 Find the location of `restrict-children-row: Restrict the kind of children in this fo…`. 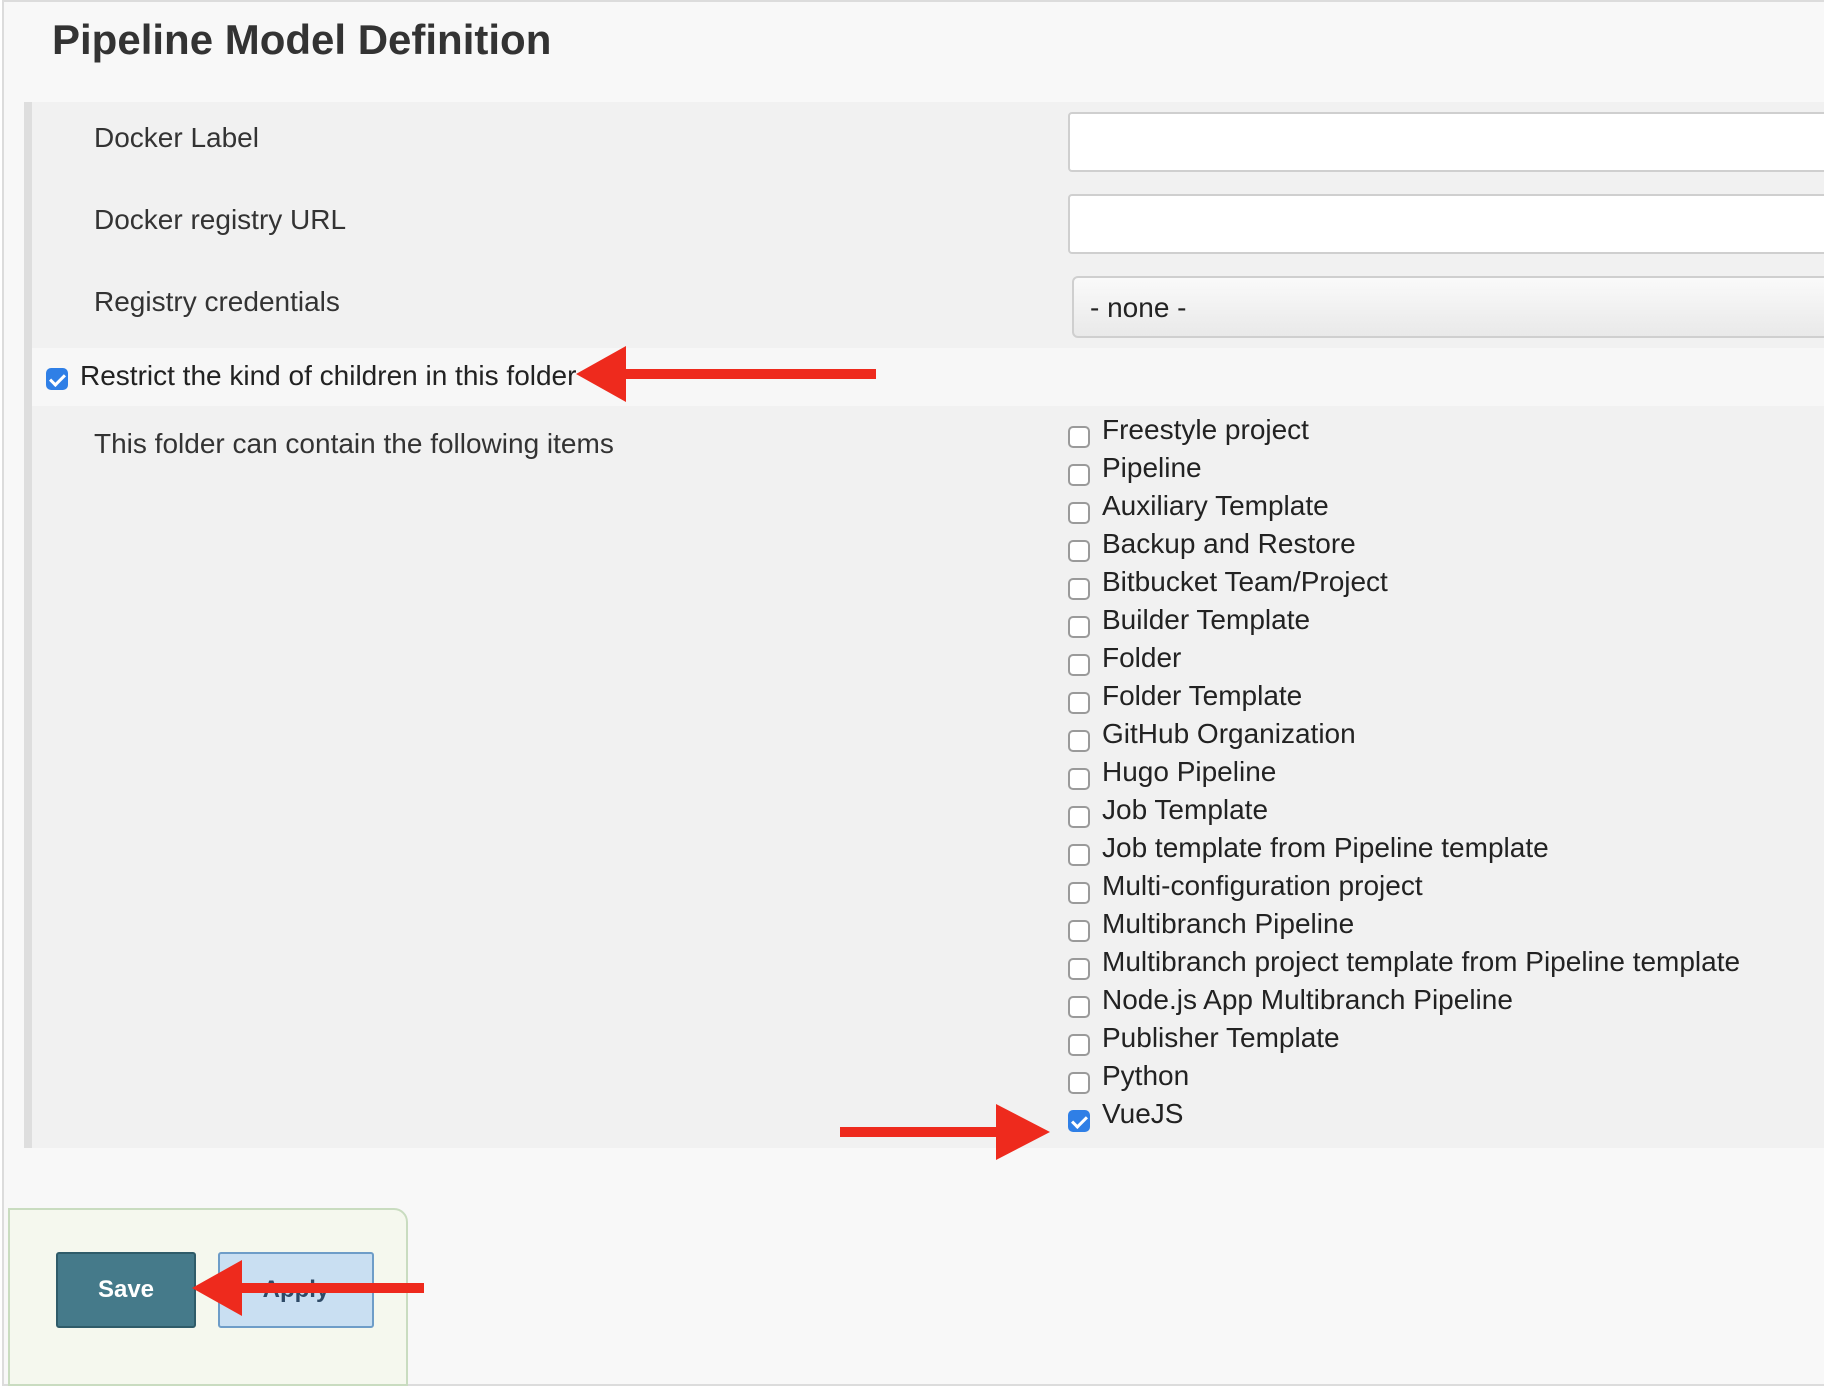

restrict-children-row: Restrict the kind of children in this fo… is located at coordinates (928, 377).